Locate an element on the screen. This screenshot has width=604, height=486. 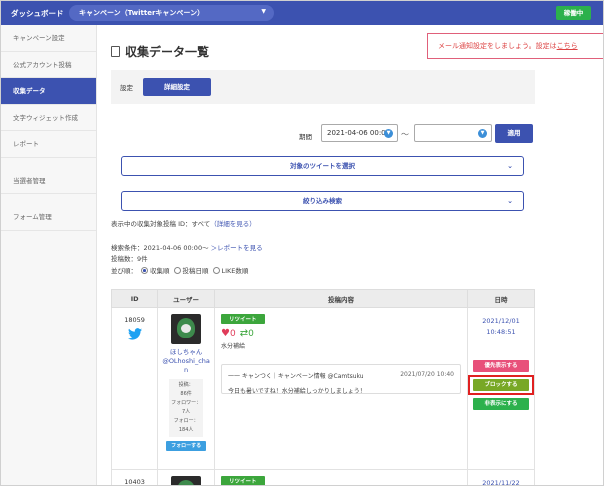
report-link: ＞レポートを見る is located at coordinates (237, 248).